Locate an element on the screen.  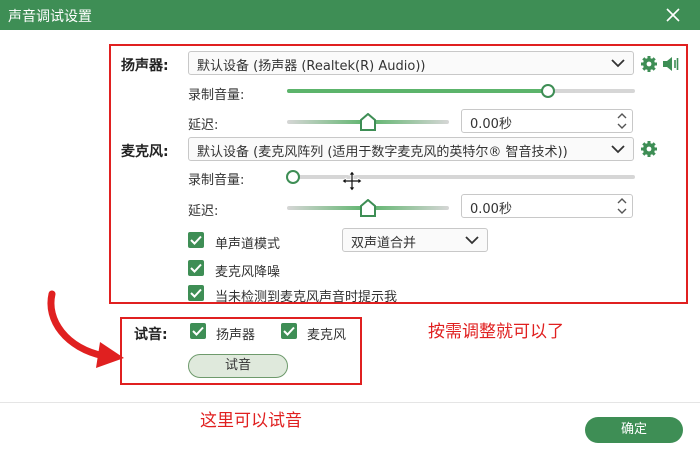
mic-device-value: 默认设备 (麦克风阵列 (适用于数字麦克风的英特尔® 智音技术)) is located at coordinates (382, 152).